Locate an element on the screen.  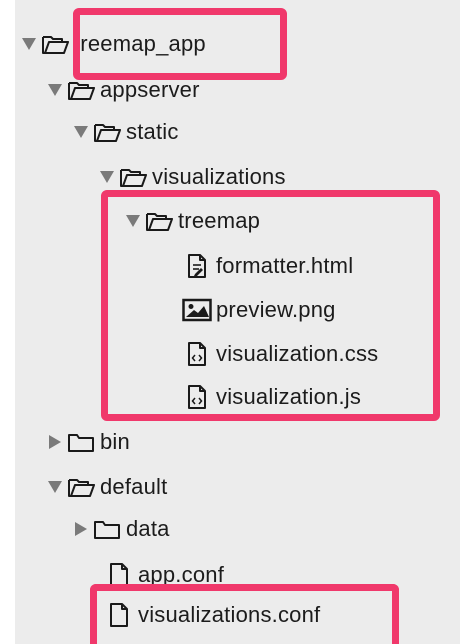
tree-item-label: data is located at coordinates (148, 528).